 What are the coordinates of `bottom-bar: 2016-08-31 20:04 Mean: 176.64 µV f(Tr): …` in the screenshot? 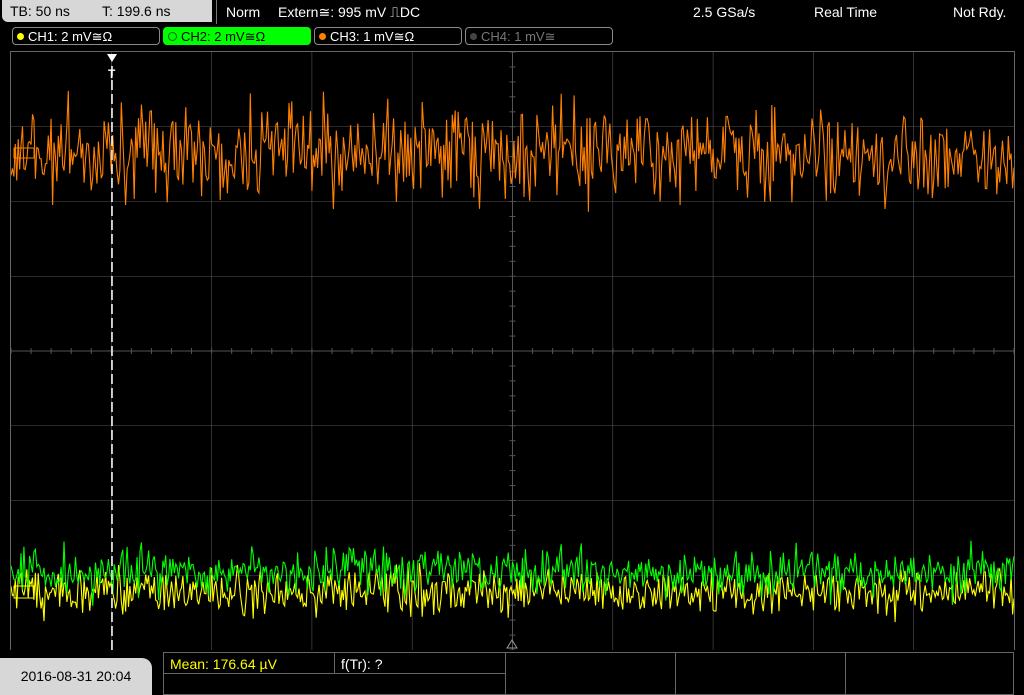 It's located at (512, 673).